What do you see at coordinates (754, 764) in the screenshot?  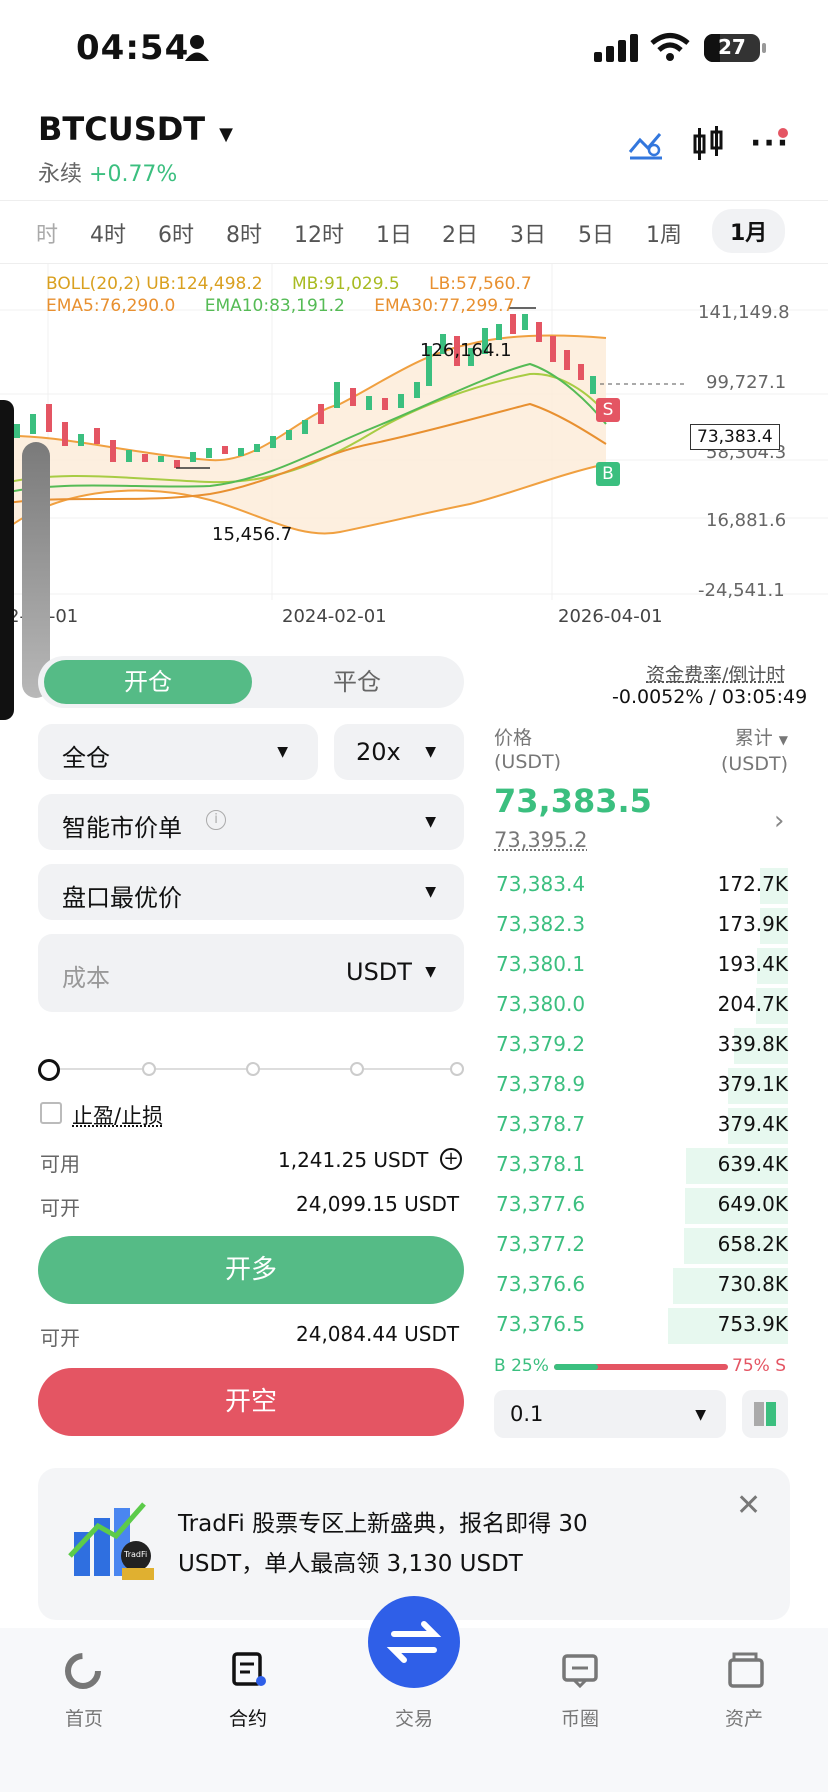 I see `qty-unit: (USDT)` at bounding box center [754, 764].